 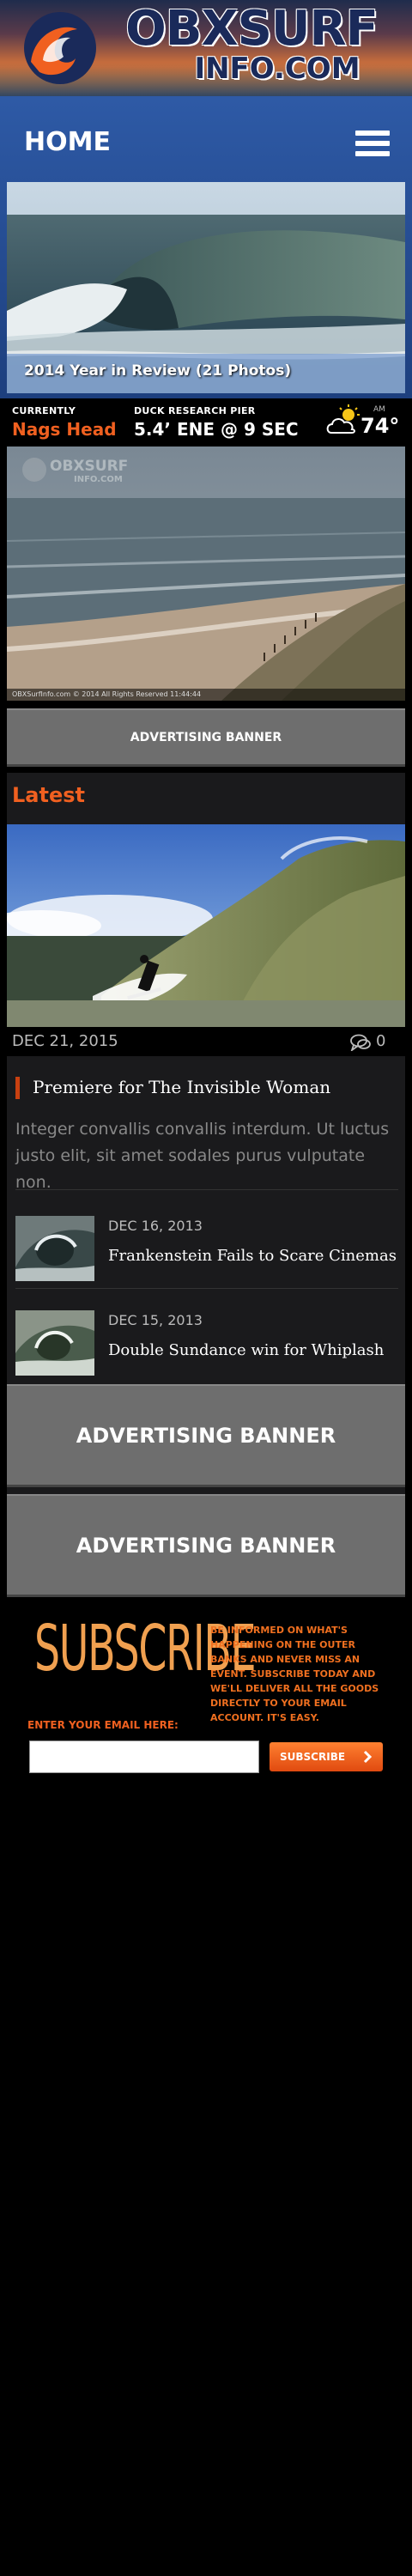 What do you see at coordinates (368, 1757) in the screenshot?
I see `chevron-right-icon` at bounding box center [368, 1757].